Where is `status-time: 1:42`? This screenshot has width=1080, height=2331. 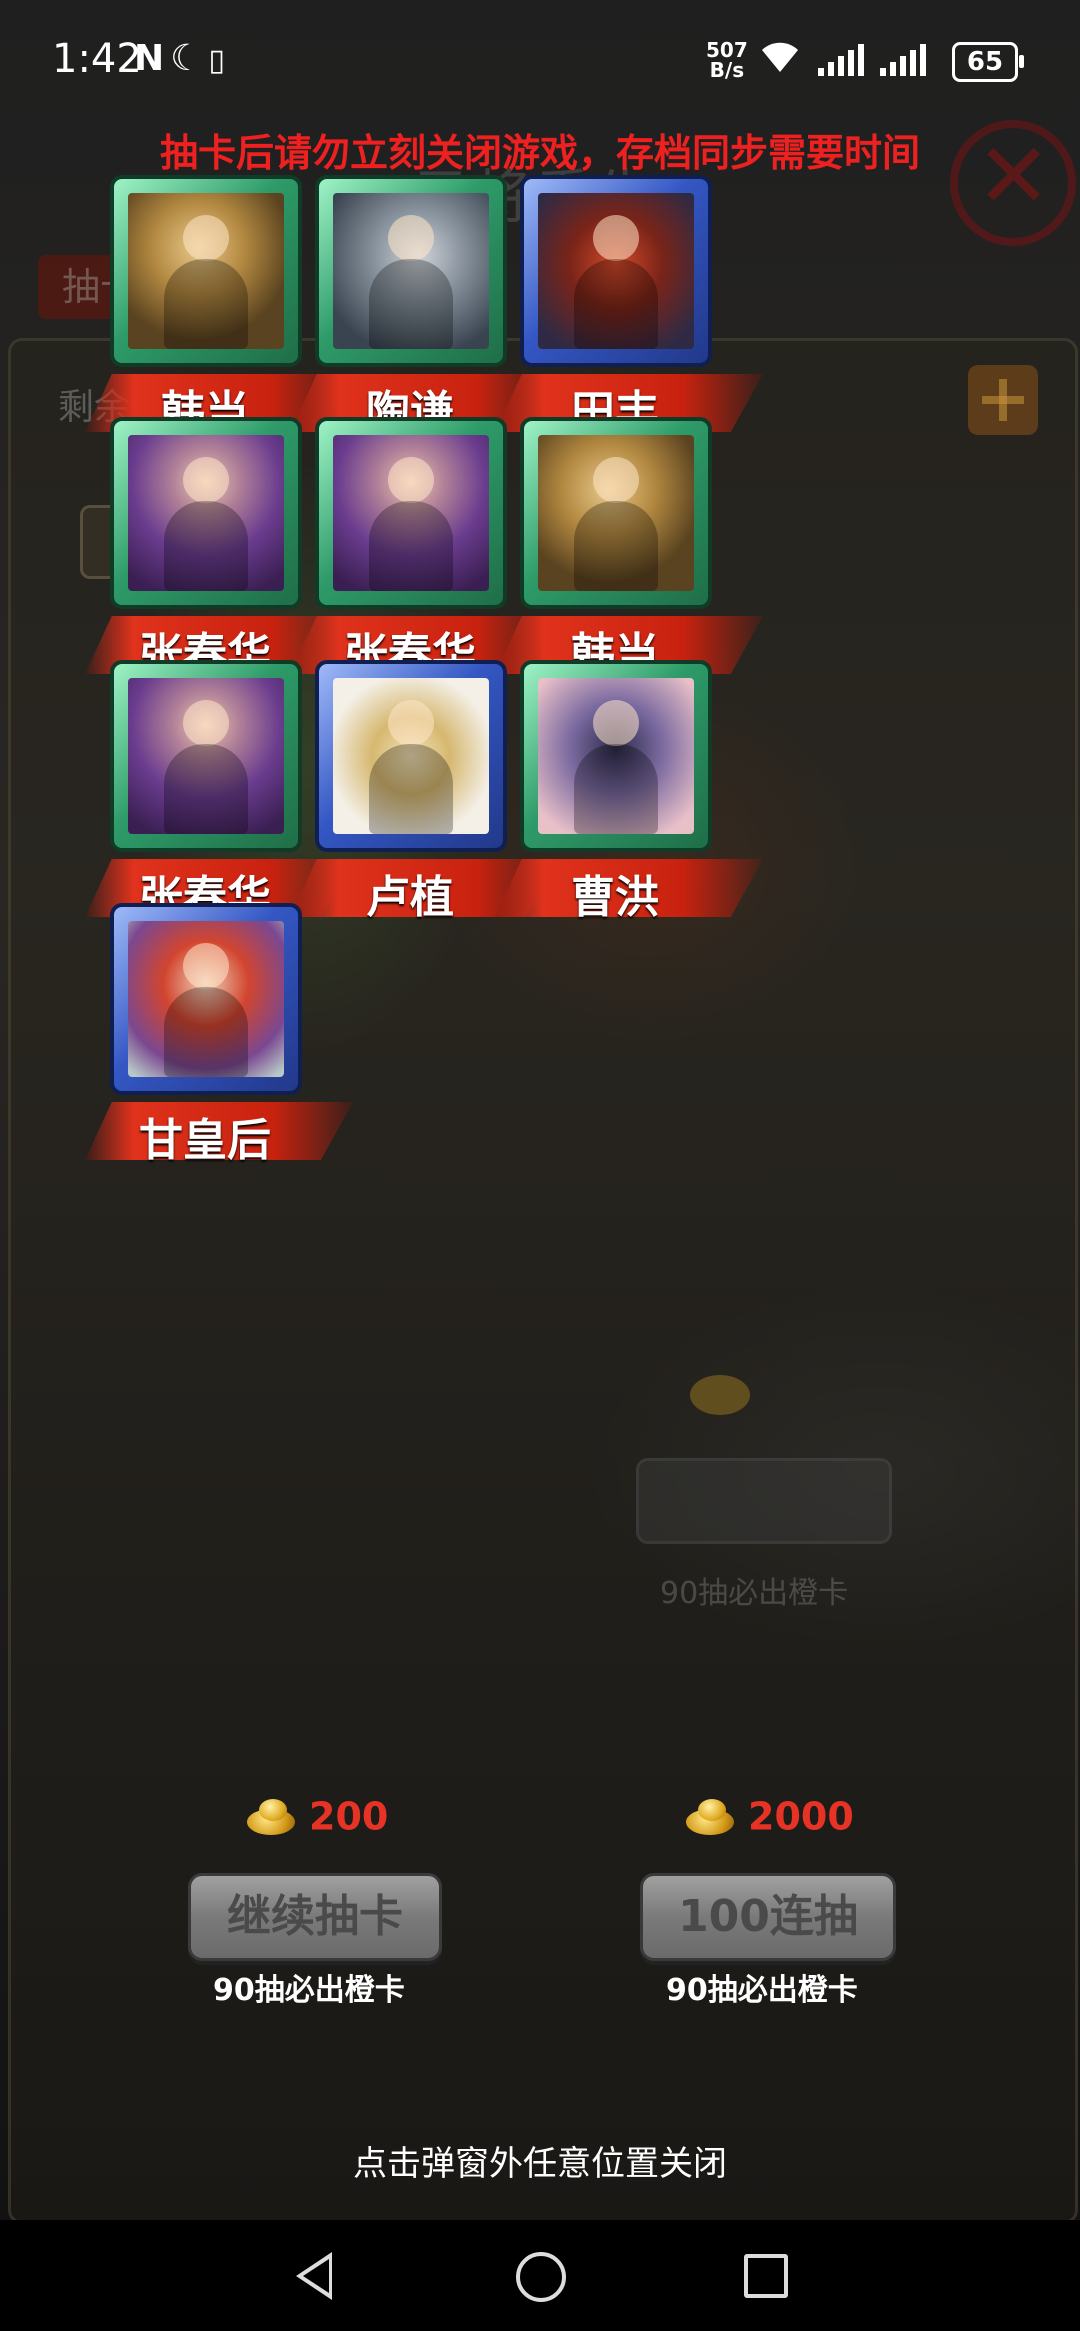
status-time: 1:42 is located at coordinates (97, 59).